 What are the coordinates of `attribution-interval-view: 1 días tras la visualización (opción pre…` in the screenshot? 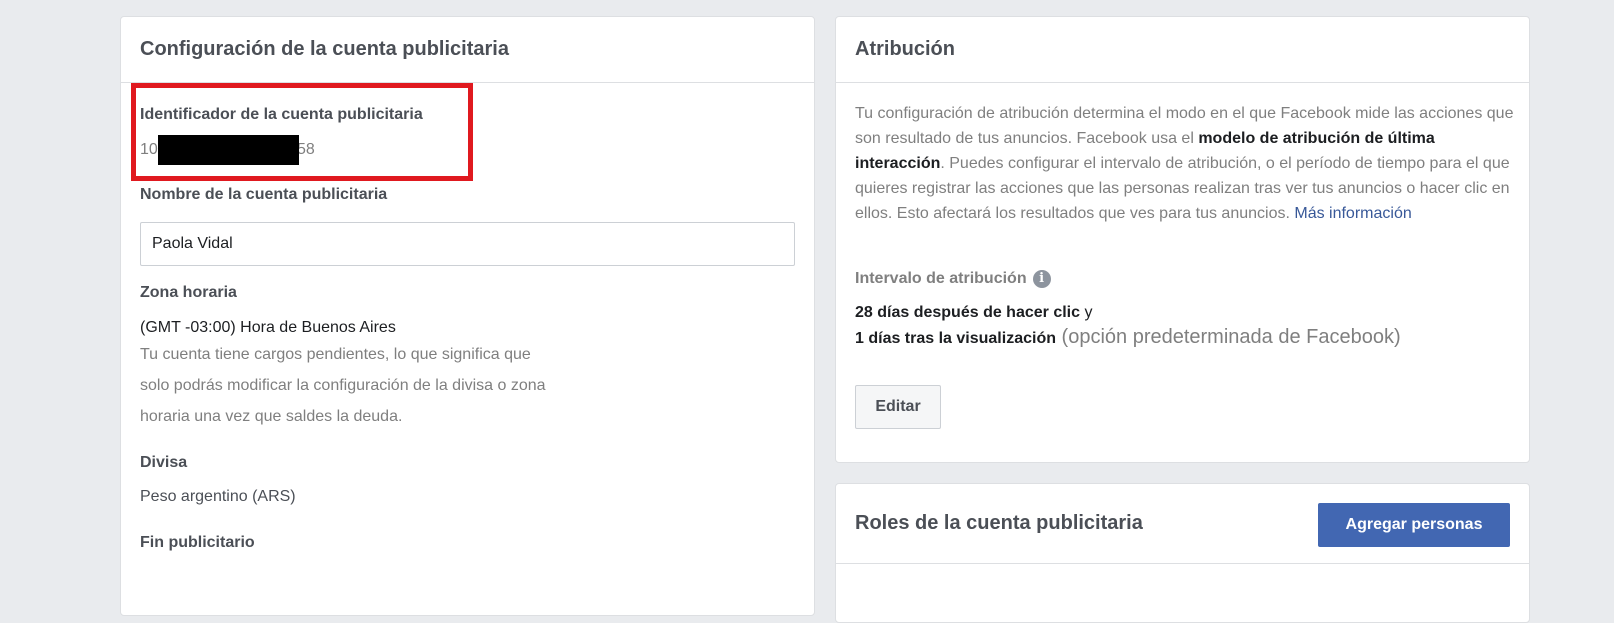 It's located at (1128, 337).